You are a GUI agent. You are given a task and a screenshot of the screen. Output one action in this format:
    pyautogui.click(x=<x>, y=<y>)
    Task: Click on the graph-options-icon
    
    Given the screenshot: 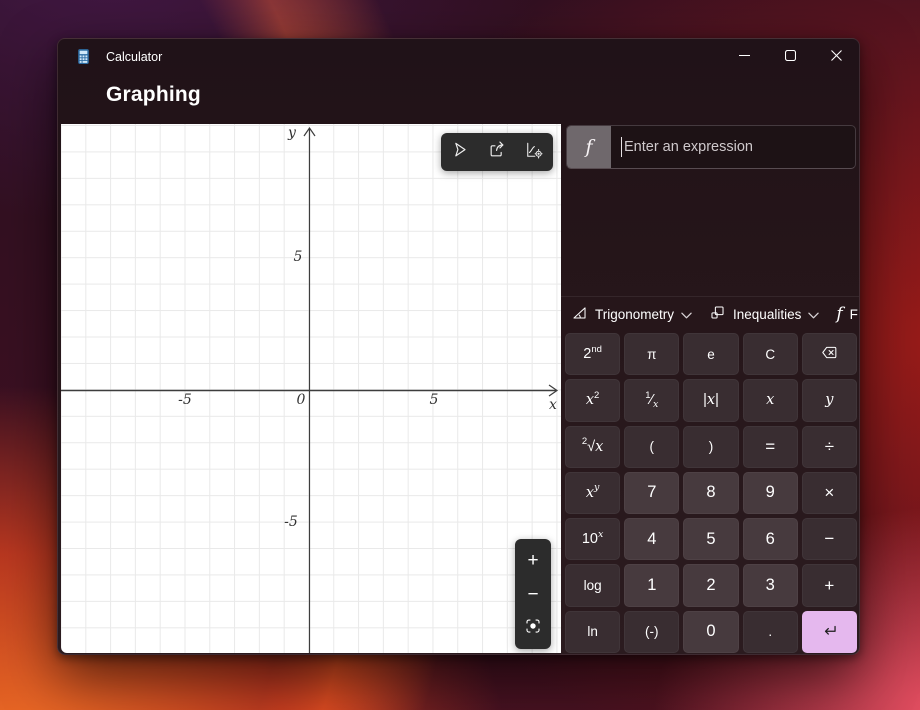 What is the action you would take?
    pyautogui.click(x=534, y=152)
    